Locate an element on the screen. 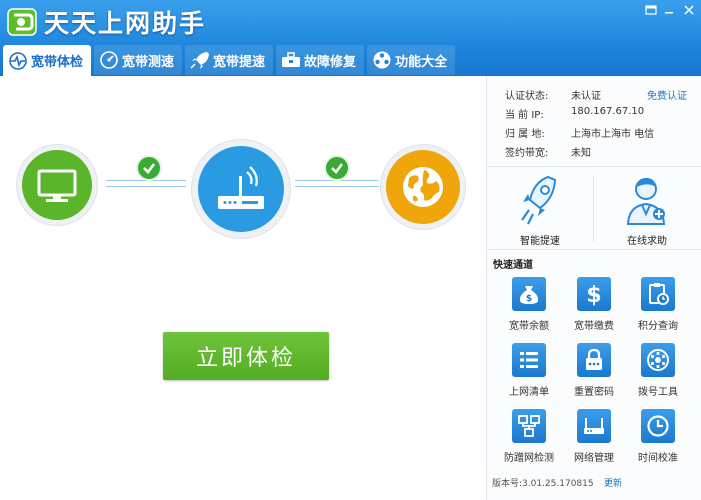  button-label: 智能提速 is located at coordinates (540, 241).